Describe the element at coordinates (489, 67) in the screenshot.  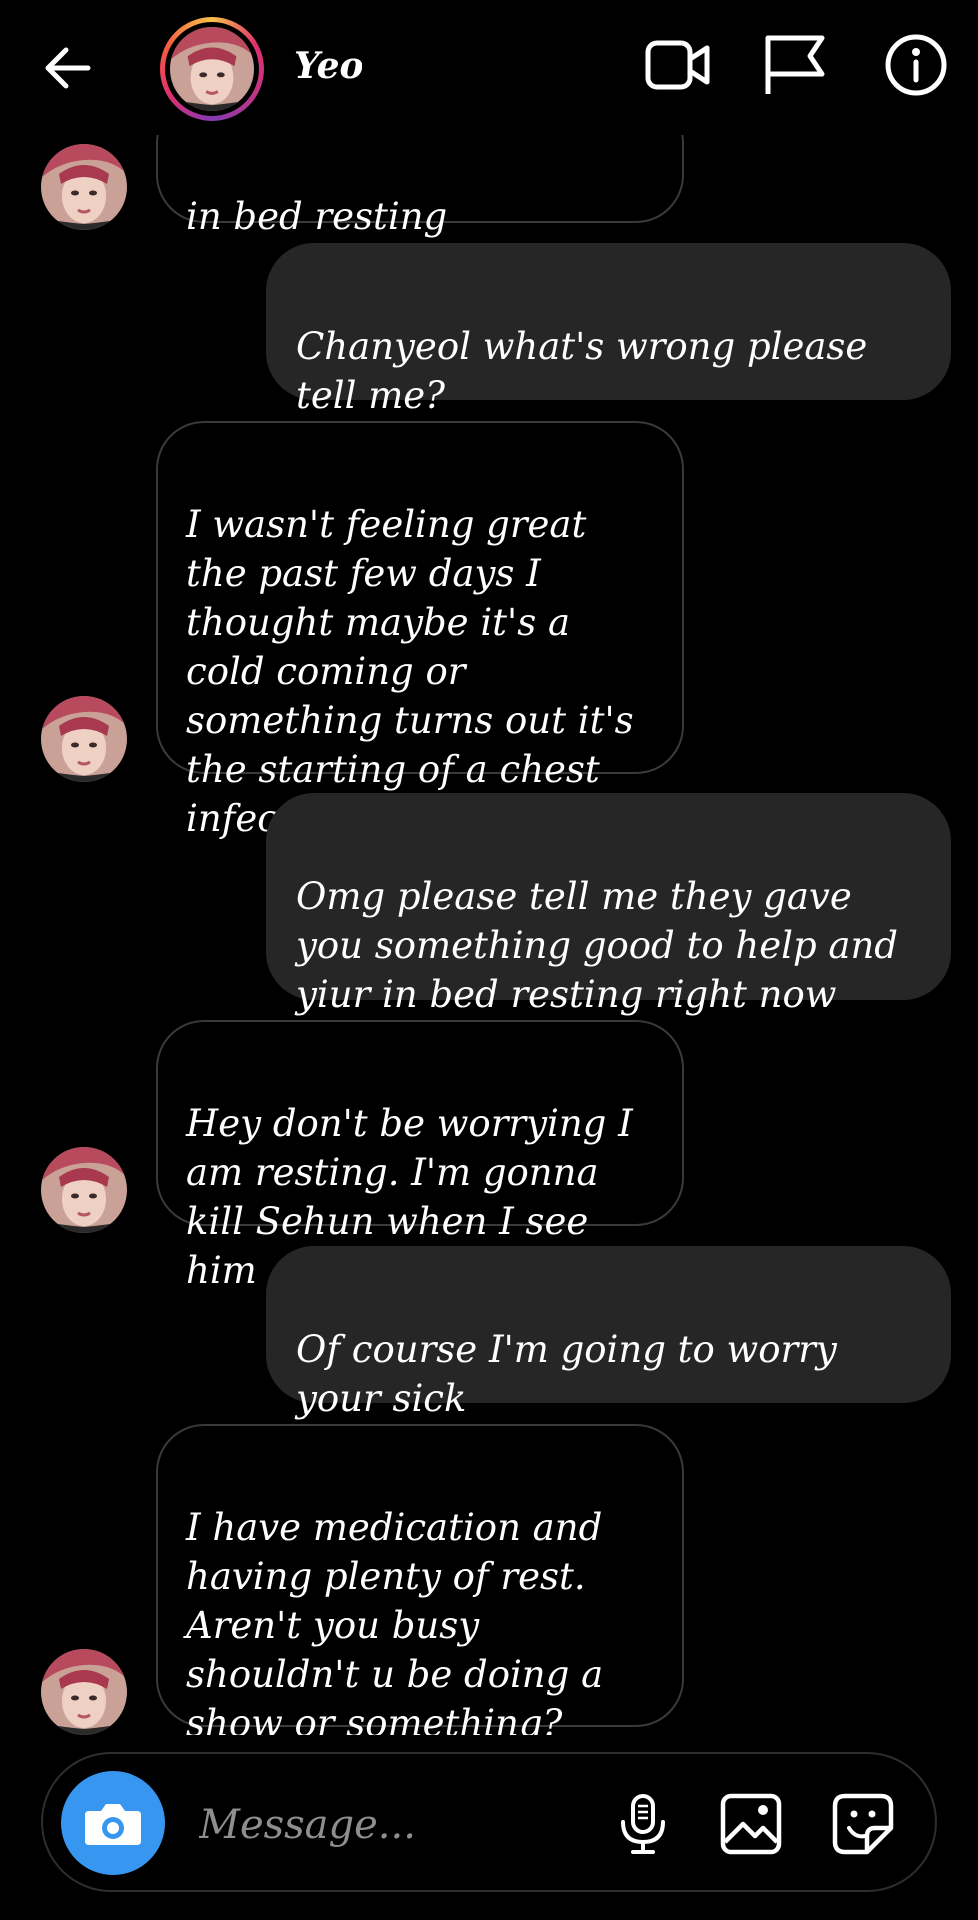
I see `chat-header: Yeol` at that location.